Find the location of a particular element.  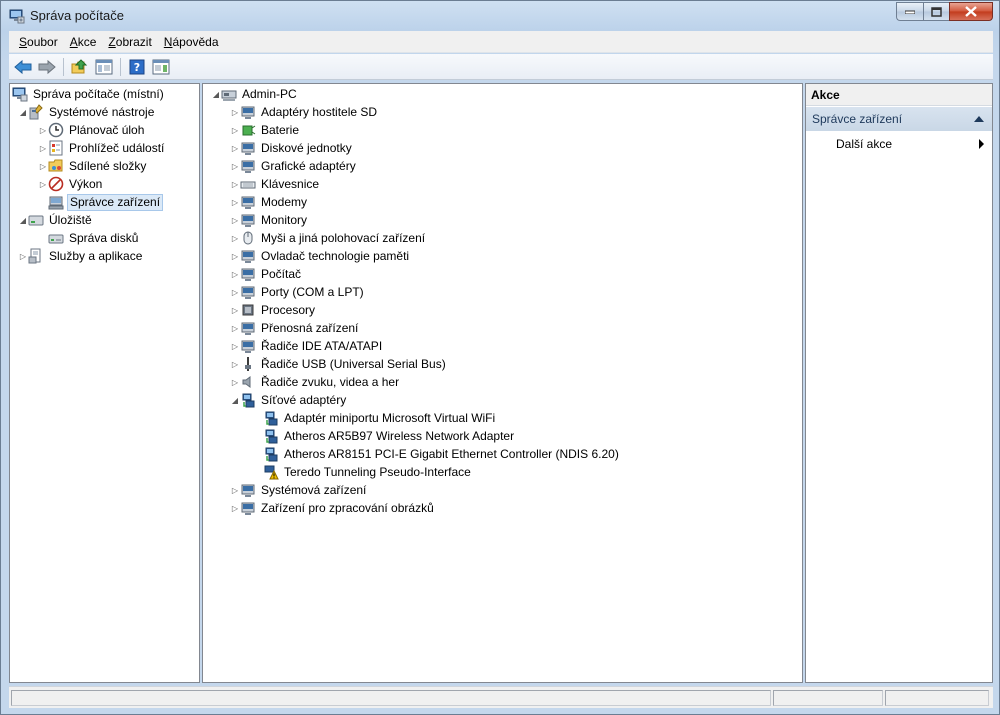

tree-label: Ovladač technologie paměti is located at coordinates (335, 255).